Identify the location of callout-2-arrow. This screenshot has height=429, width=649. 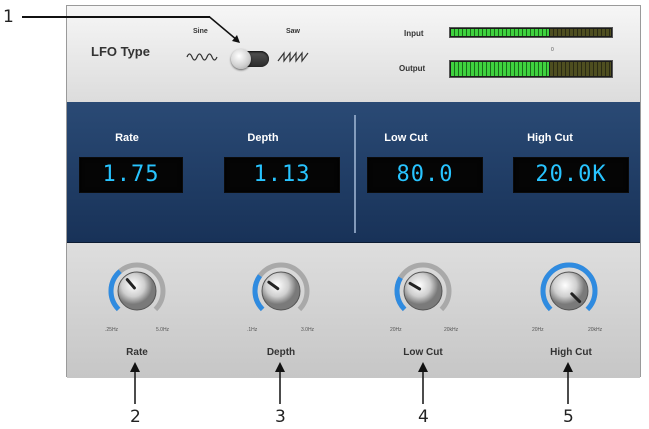
(135, 383).